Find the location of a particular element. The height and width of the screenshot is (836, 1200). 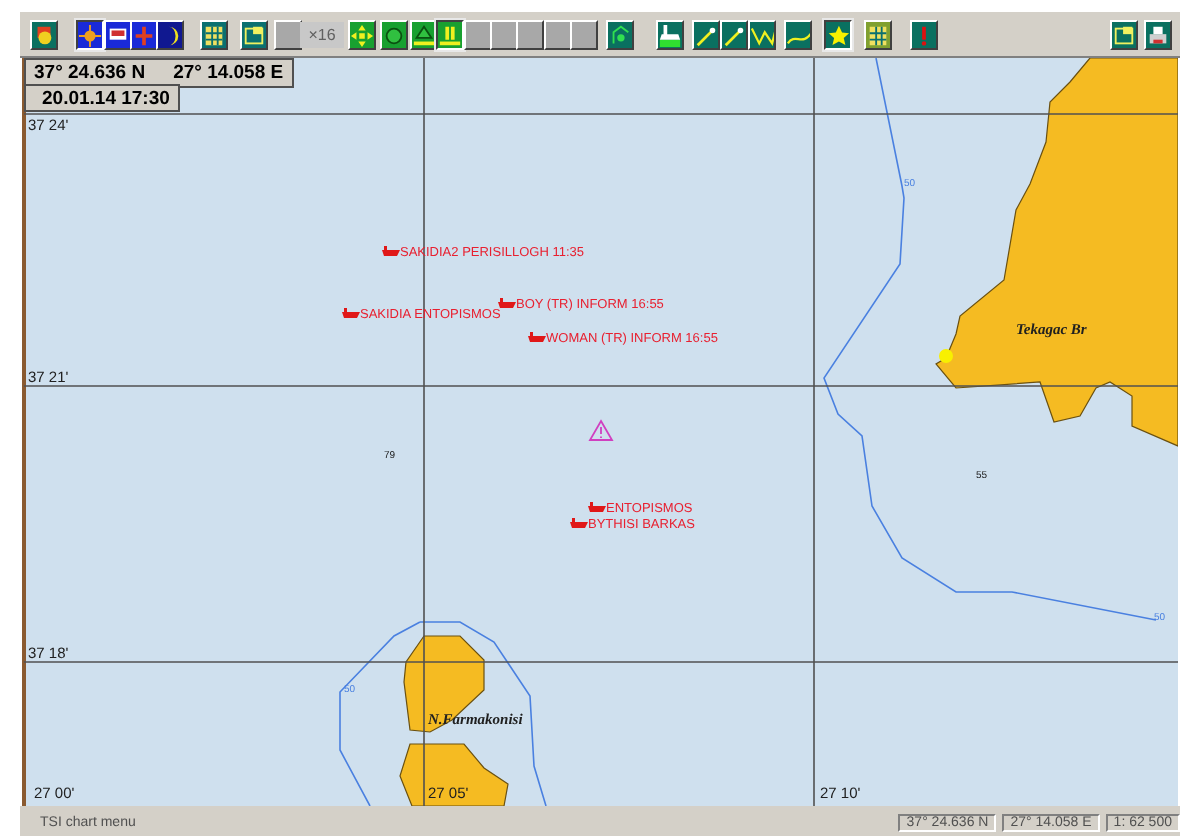

grid-button is located at coordinates (214, 35).